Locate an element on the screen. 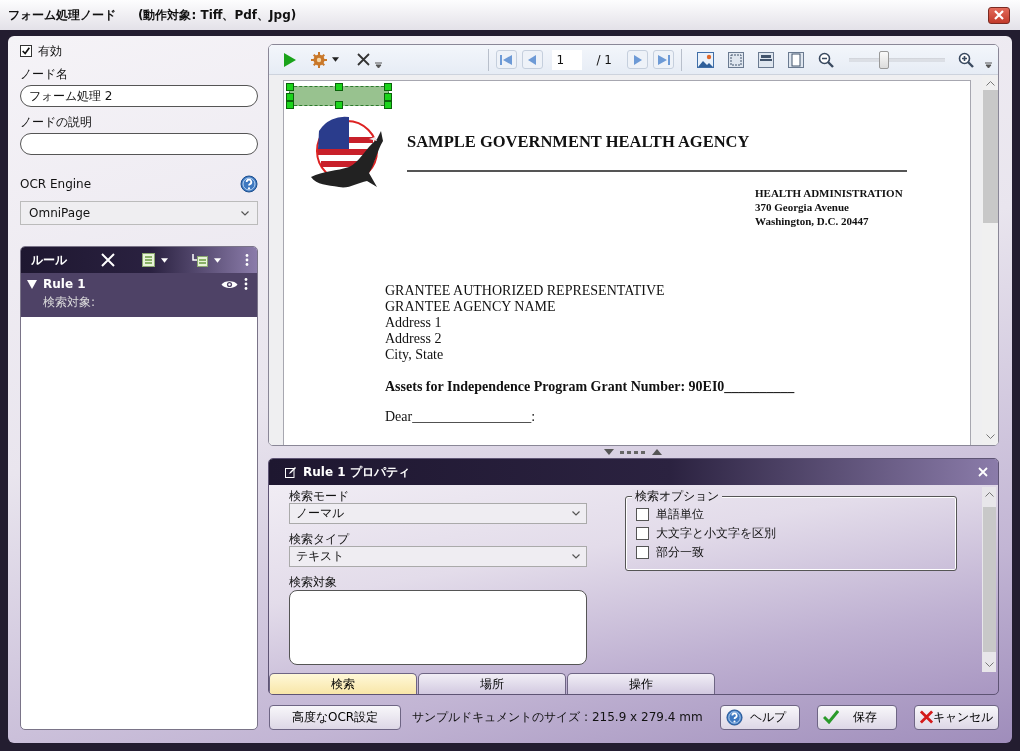  image-icon is located at coordinates (705, 59).